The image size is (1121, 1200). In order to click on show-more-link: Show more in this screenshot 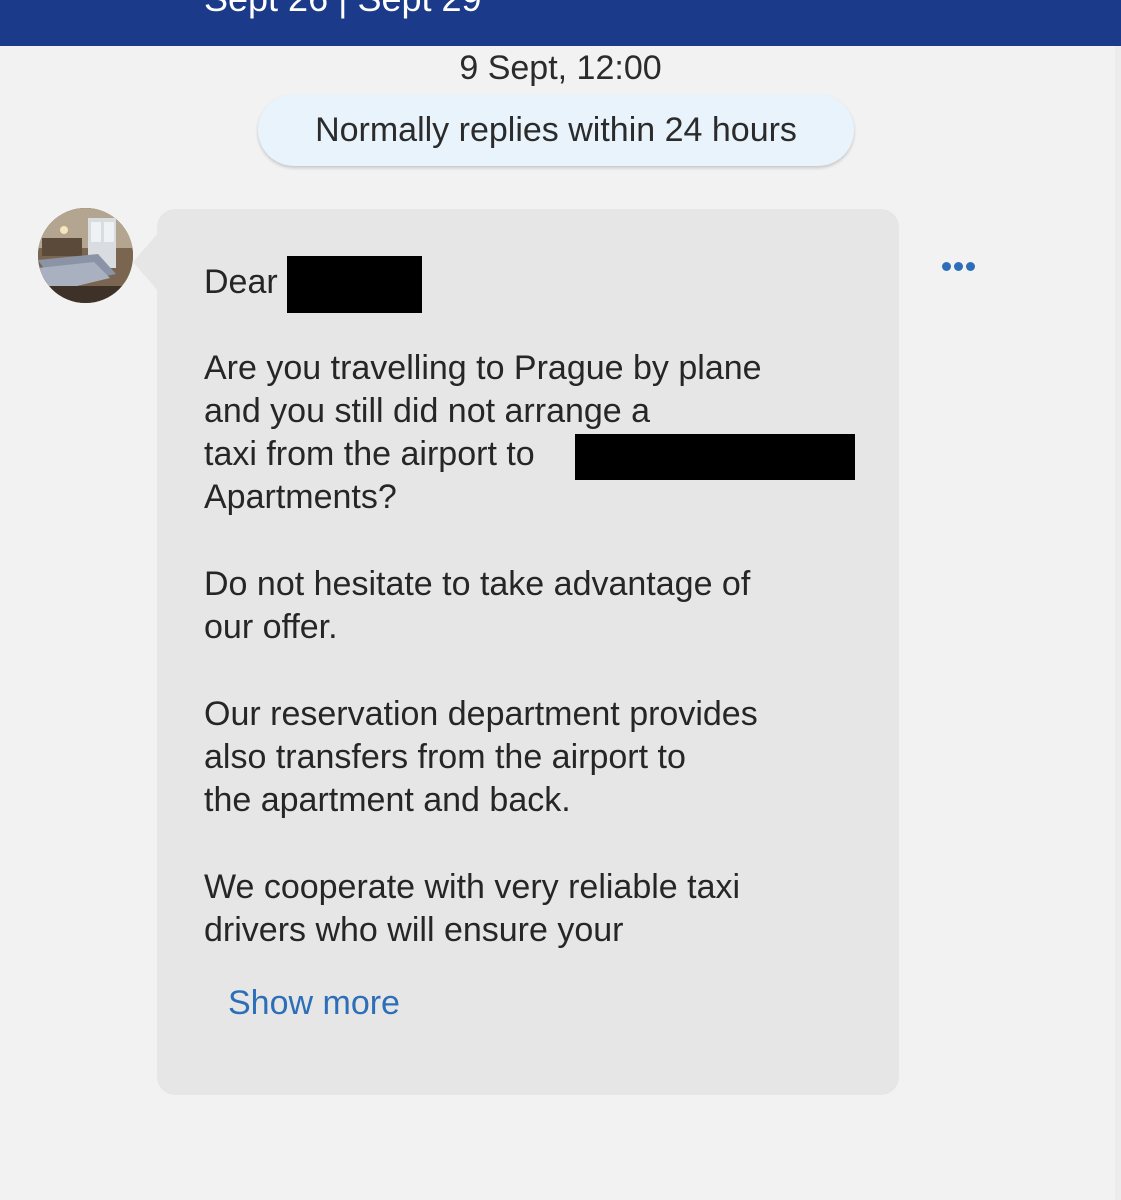, I will do `click(314, 1003)`.